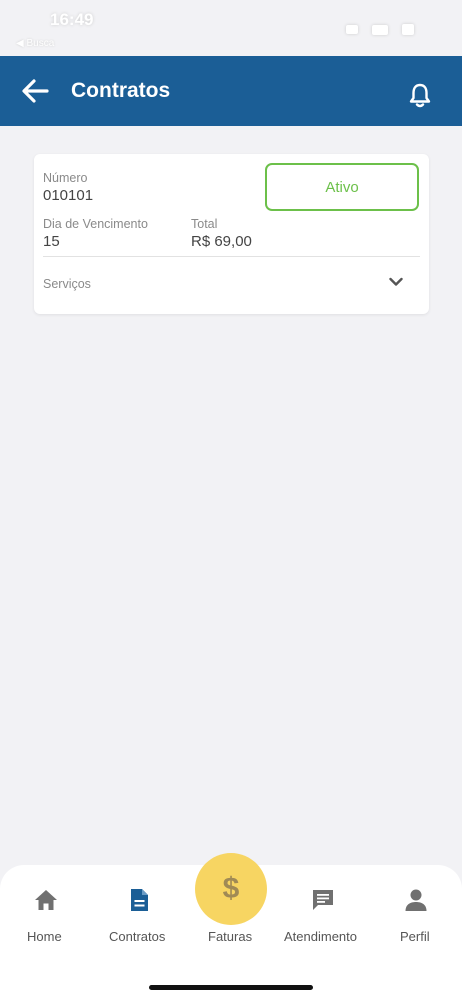 This screenshot has width=462, height=1000. Describe the element at coordinates (51, 241) in the screenshot. I see `due-day-value: 15` at that location.